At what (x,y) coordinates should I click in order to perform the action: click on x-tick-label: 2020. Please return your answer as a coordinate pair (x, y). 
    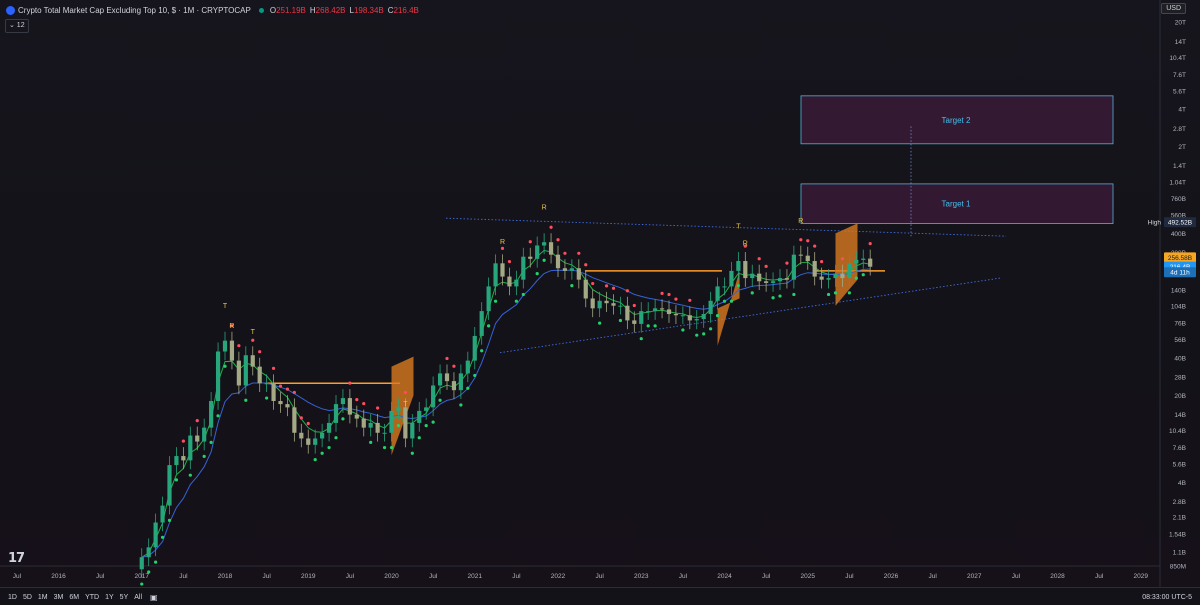
    Looking at the image, I should click on (391, 576).